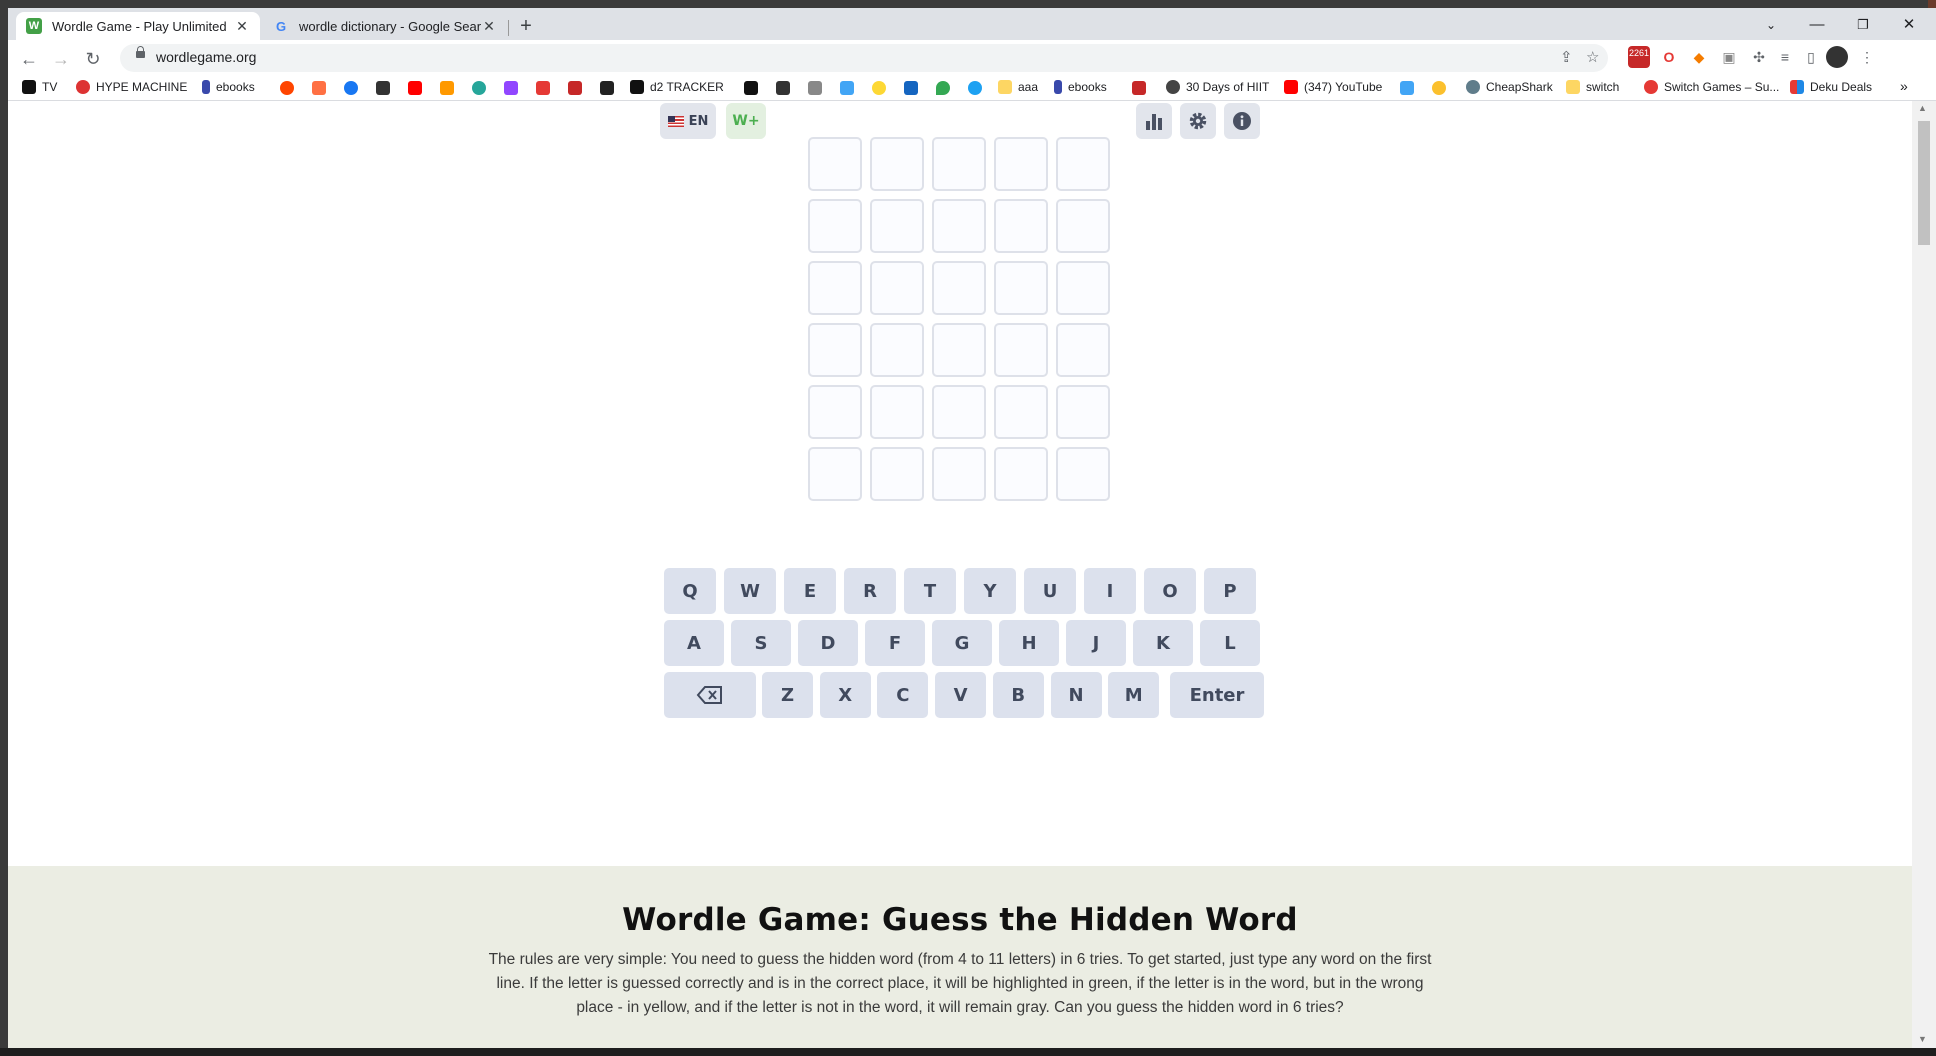 This screenshot has width=1936, height=1056. Describe the element at coordinates (688, 121) in the screenshot. I see `language-button: EN` at that location.